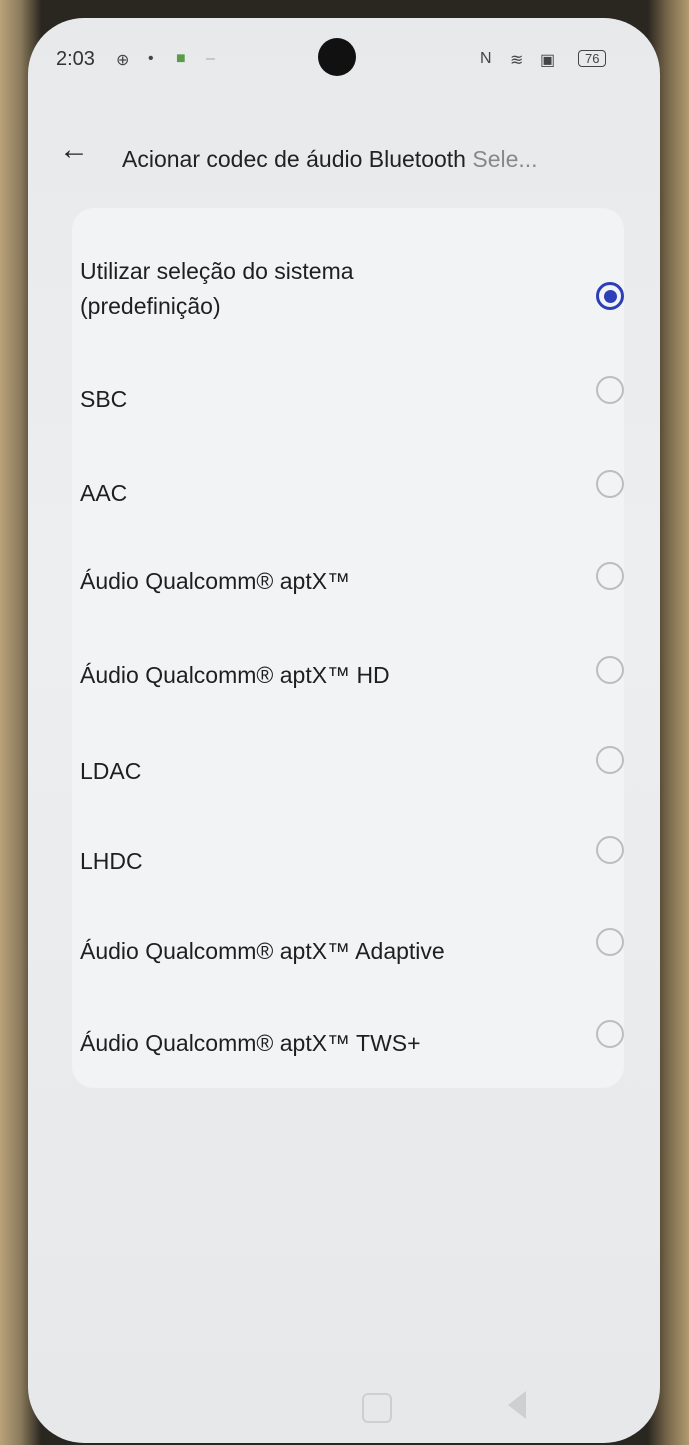  I want to click on app-icon: ■, so click(181, 58).